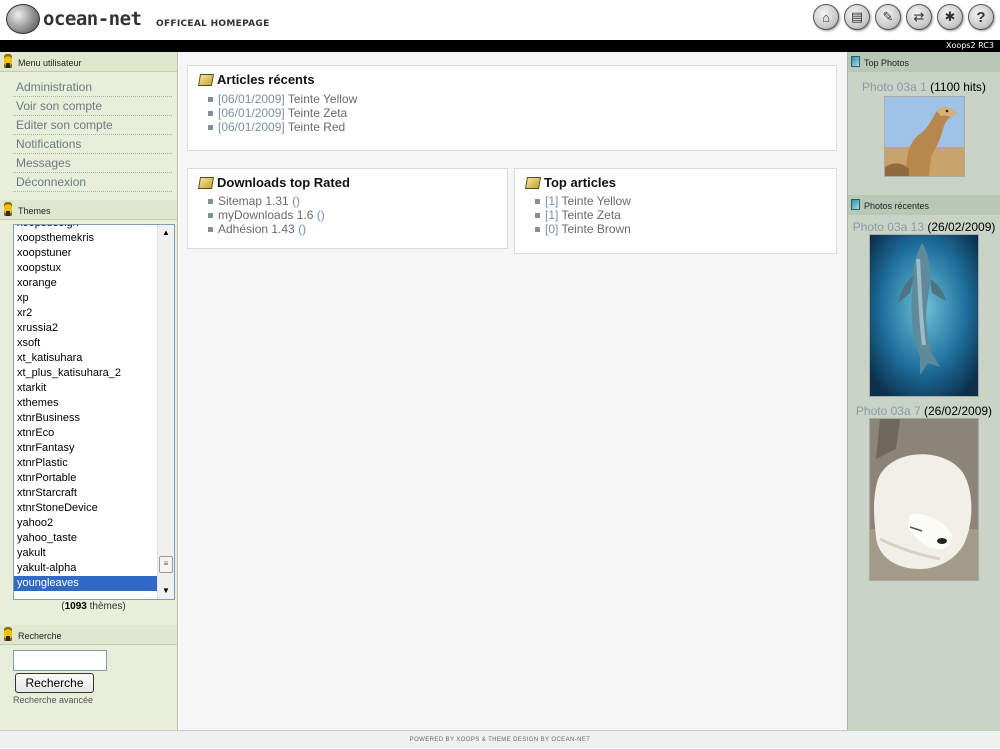  I want to click on usermenu-item-administration: Administration, so click(92, 87).